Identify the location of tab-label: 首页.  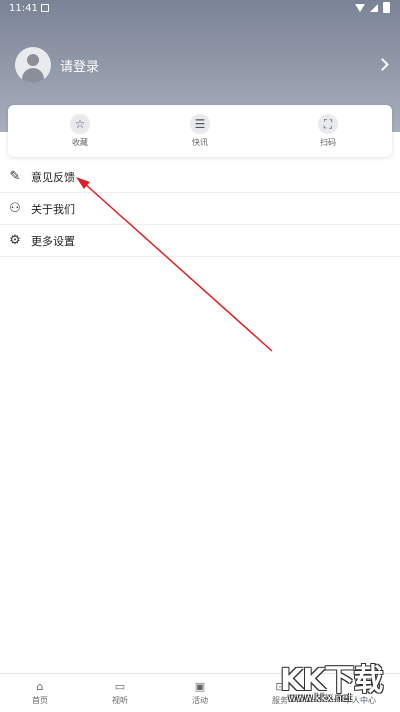
(40, 700).